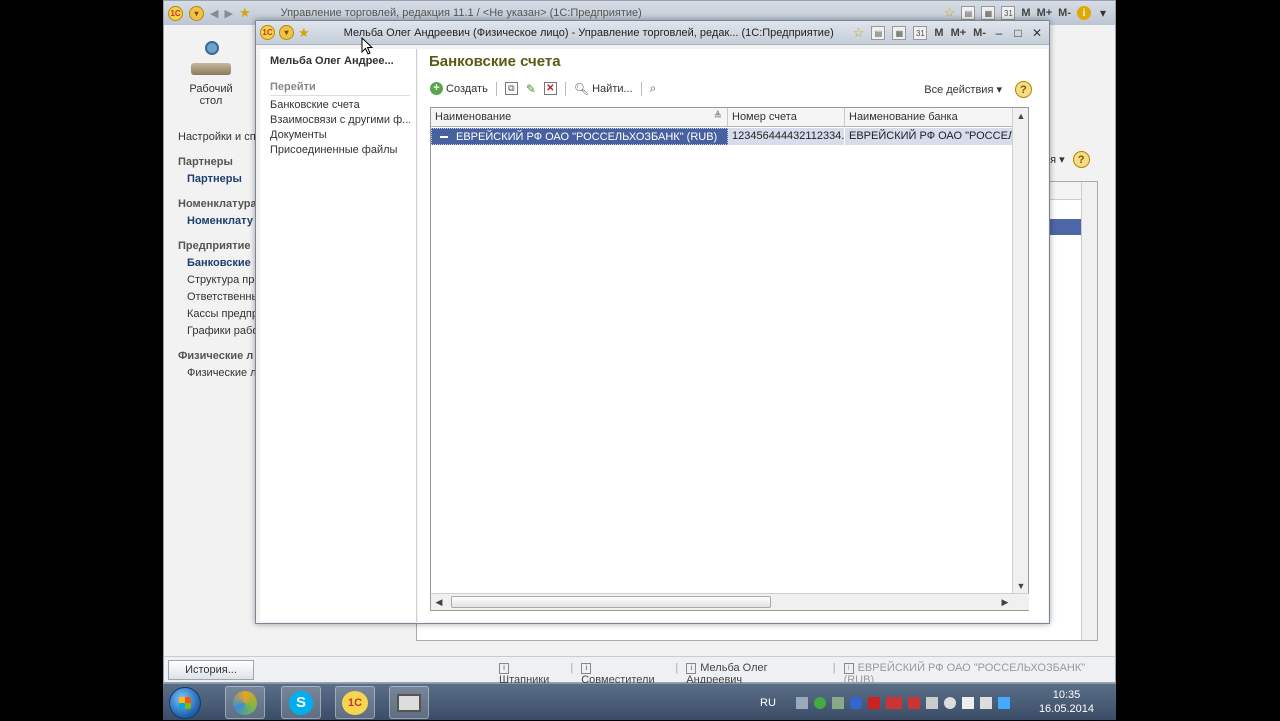 This screenshot has height=721, width=1280. Describe the element at coordinates (409, 702) in the screenshot. I see `taskbar-app-remote-desktop` at that location.